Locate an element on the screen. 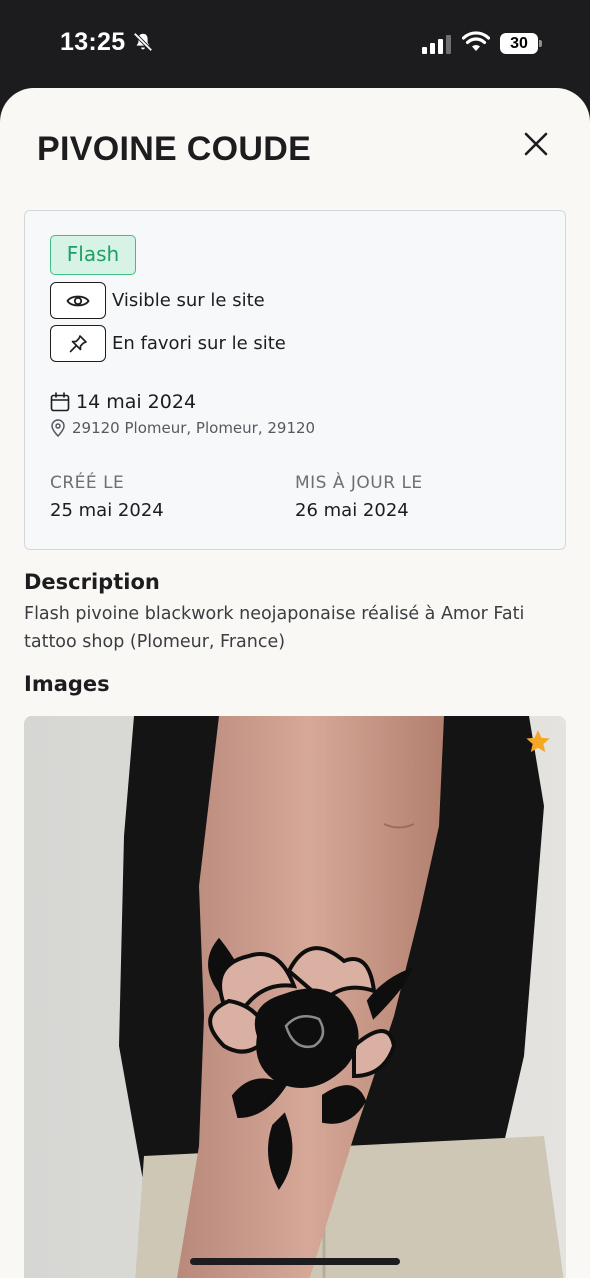  created-value: 25 mai 2024 is located at coordinates (107, 510).